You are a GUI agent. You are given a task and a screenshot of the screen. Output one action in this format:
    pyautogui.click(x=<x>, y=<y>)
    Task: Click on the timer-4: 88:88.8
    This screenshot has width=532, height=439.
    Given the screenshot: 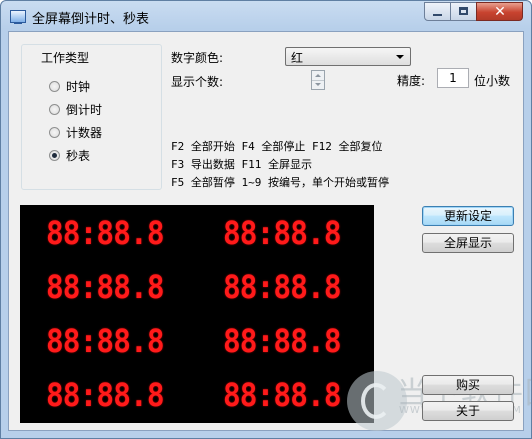 What is the action you would take?
    pyautogui.click(x=282, y=287)
    